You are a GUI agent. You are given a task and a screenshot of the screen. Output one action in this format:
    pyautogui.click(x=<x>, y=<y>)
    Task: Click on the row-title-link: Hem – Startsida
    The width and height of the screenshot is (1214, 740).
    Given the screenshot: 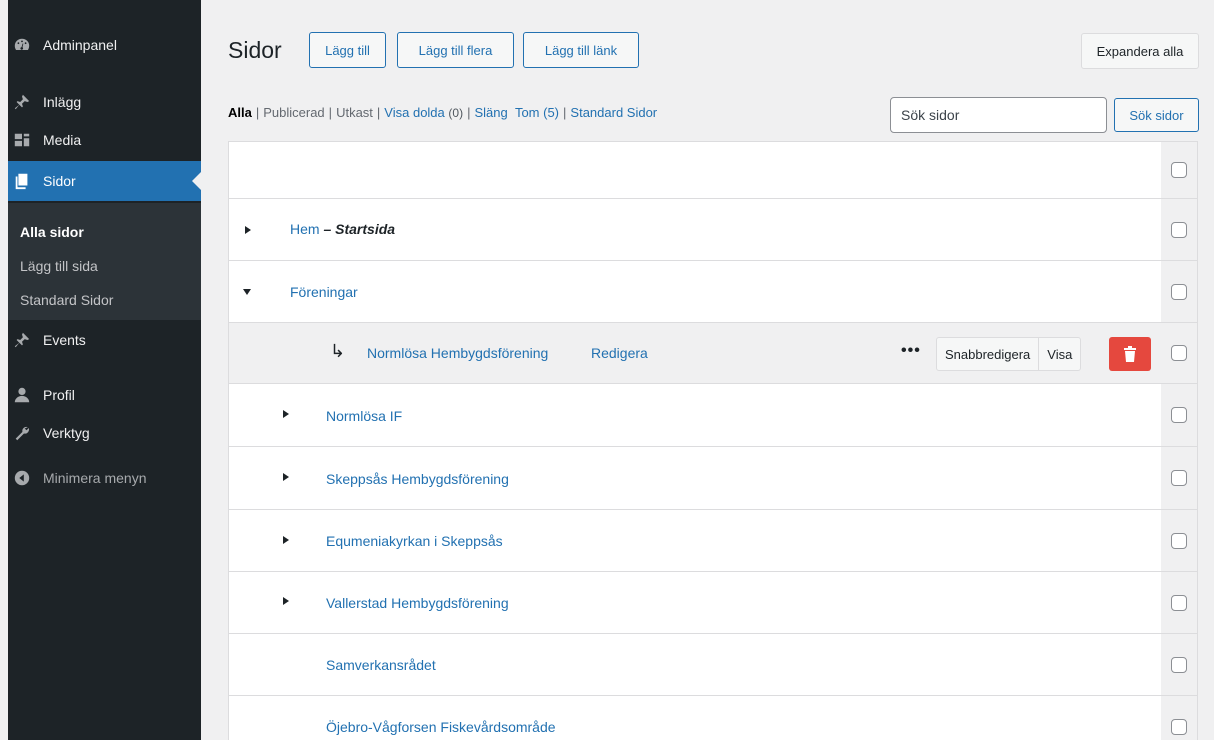 What is the action you would take?
    pyautogui.click(x=342, y=229)
    